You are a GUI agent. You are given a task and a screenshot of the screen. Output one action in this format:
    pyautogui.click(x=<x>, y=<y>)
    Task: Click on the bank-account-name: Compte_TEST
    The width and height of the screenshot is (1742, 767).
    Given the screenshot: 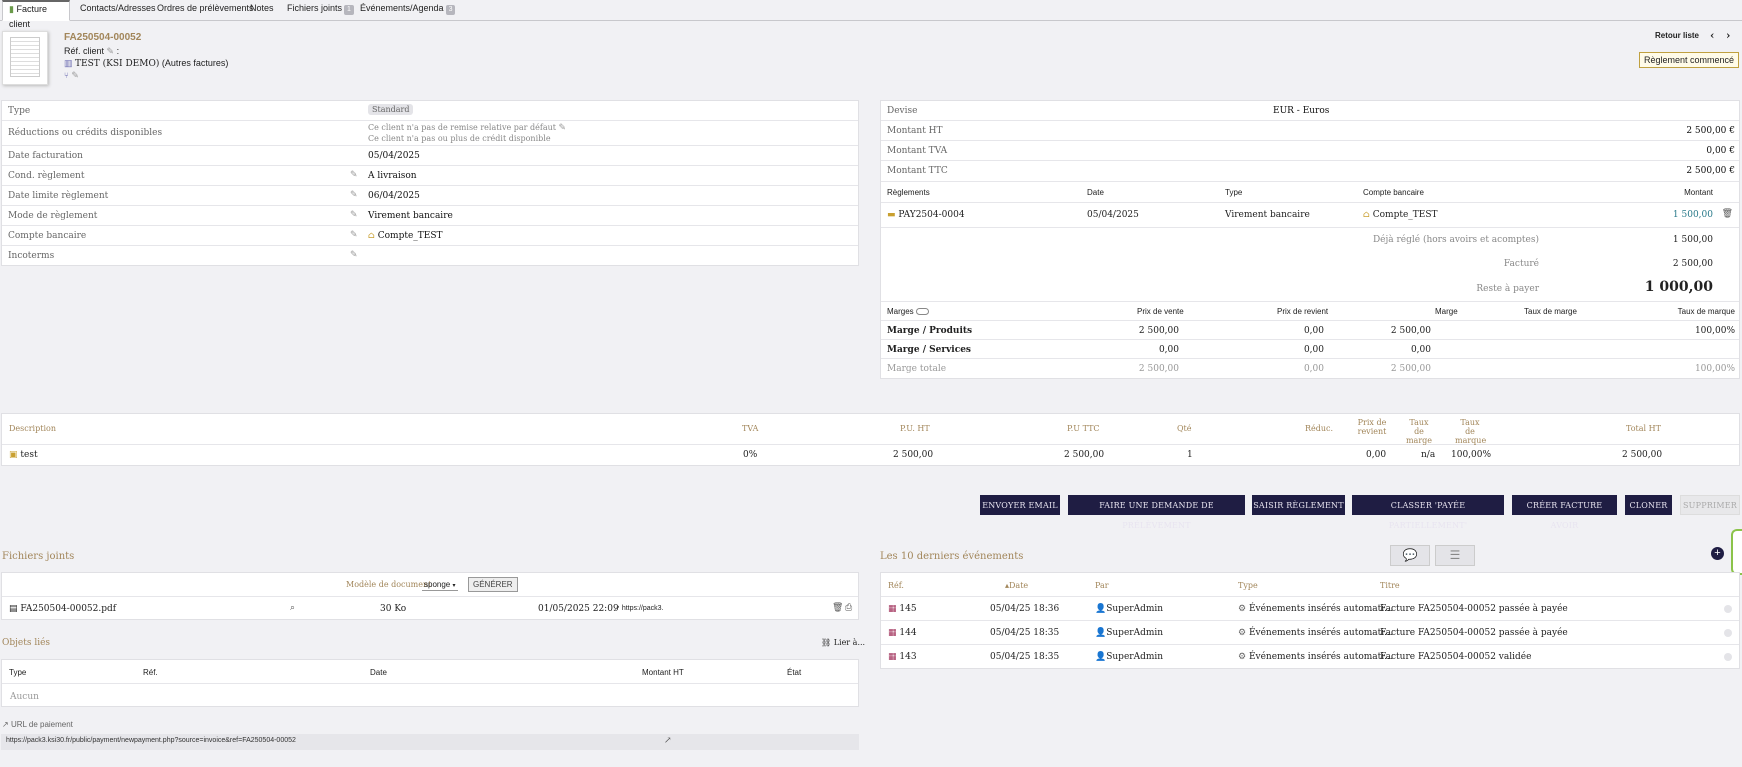 What is the action you would take?
    pyautogui.click(x=410, y=236)
    